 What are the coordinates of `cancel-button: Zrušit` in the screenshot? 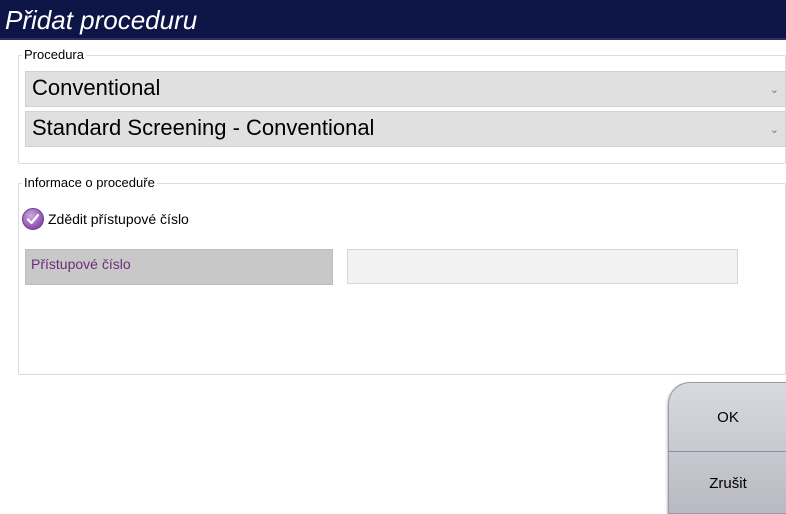 It's located at (727, 482).